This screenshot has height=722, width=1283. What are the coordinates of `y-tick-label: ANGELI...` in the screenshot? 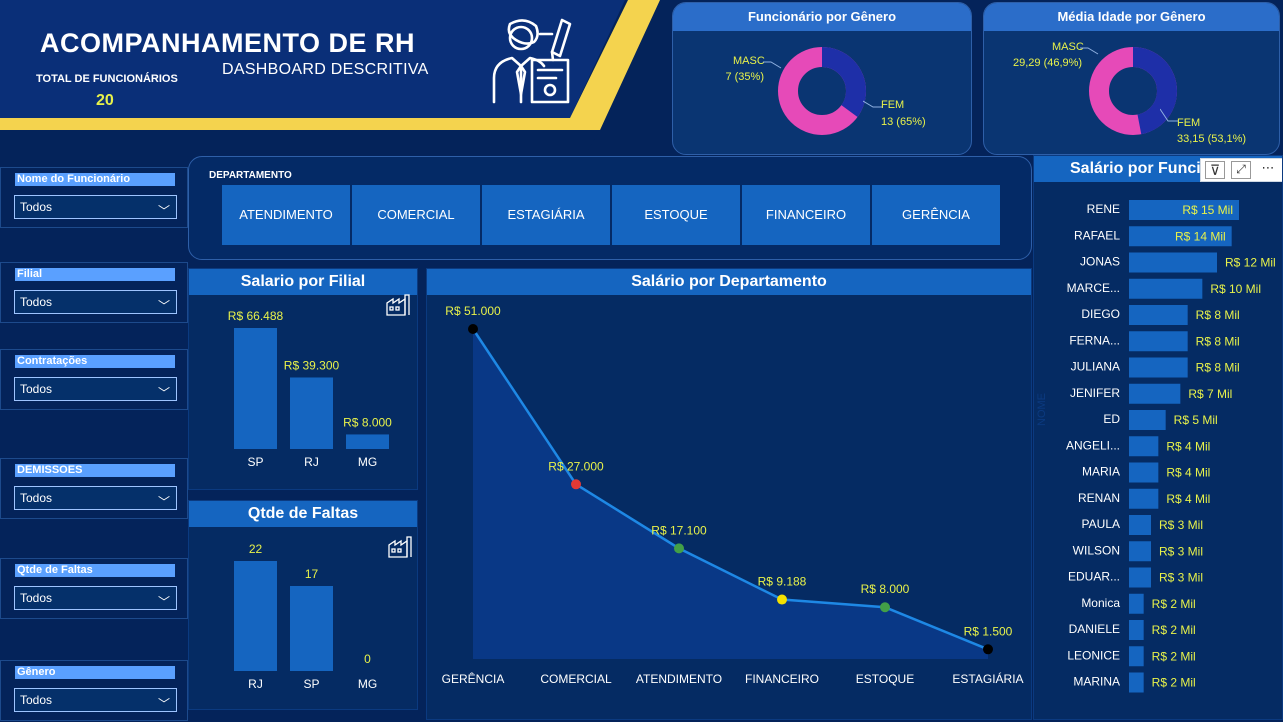 It's located at (1093, 445).